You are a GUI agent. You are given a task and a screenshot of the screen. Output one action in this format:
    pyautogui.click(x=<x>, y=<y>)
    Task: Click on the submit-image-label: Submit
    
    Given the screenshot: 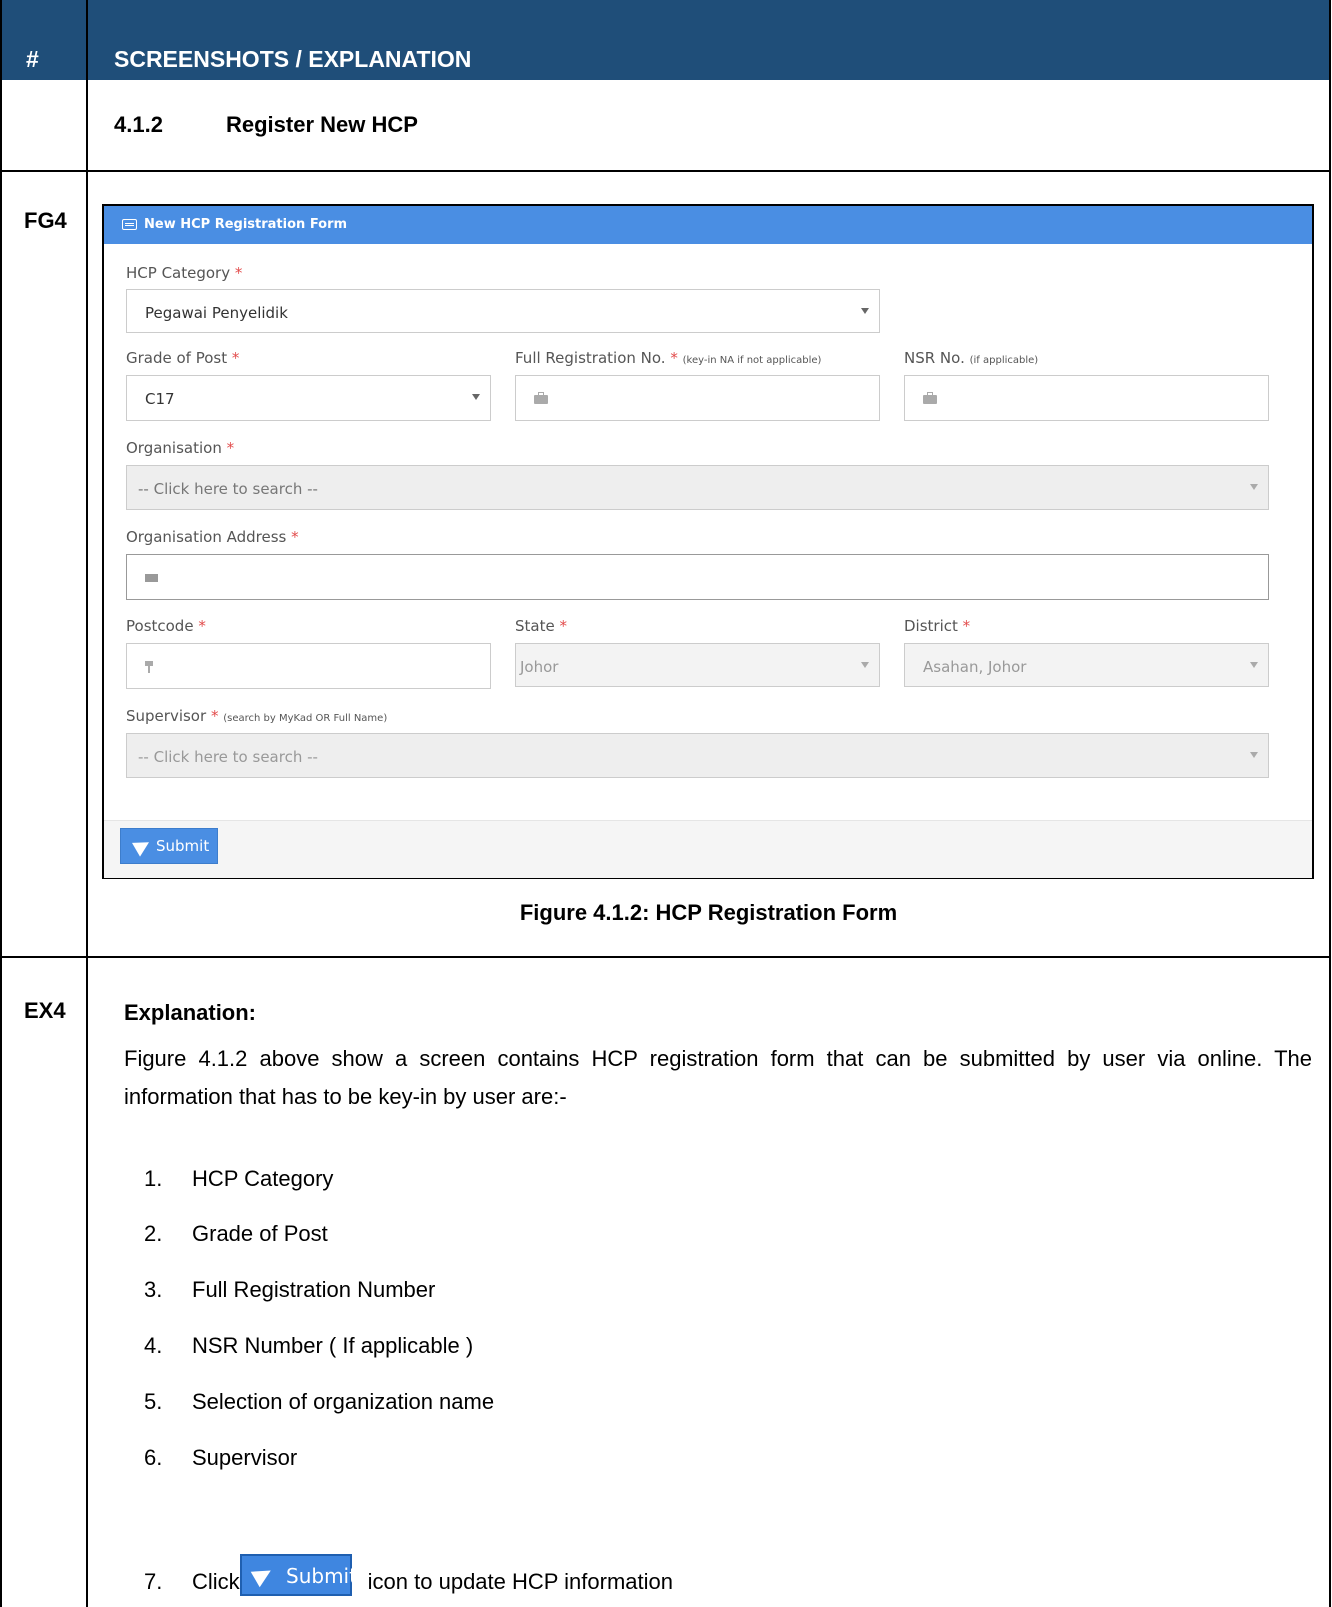 What is the action you would take?
    pyautogui.click(x=321, y=1576)
    